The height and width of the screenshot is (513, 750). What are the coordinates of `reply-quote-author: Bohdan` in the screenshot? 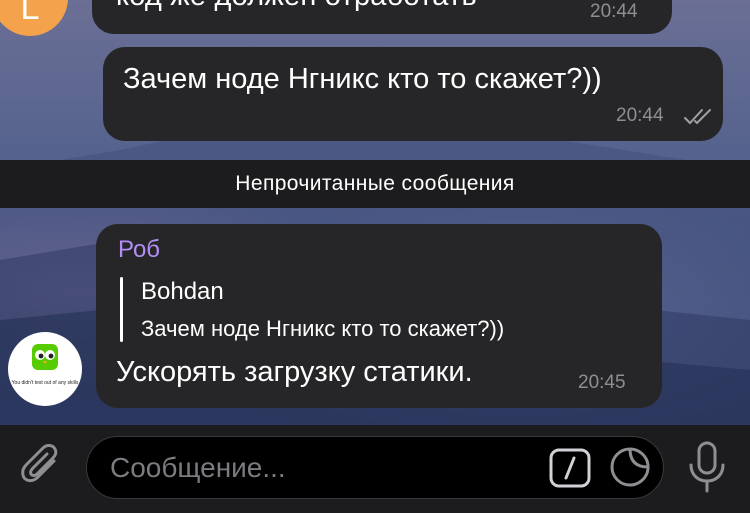 It's located at (182, 292).